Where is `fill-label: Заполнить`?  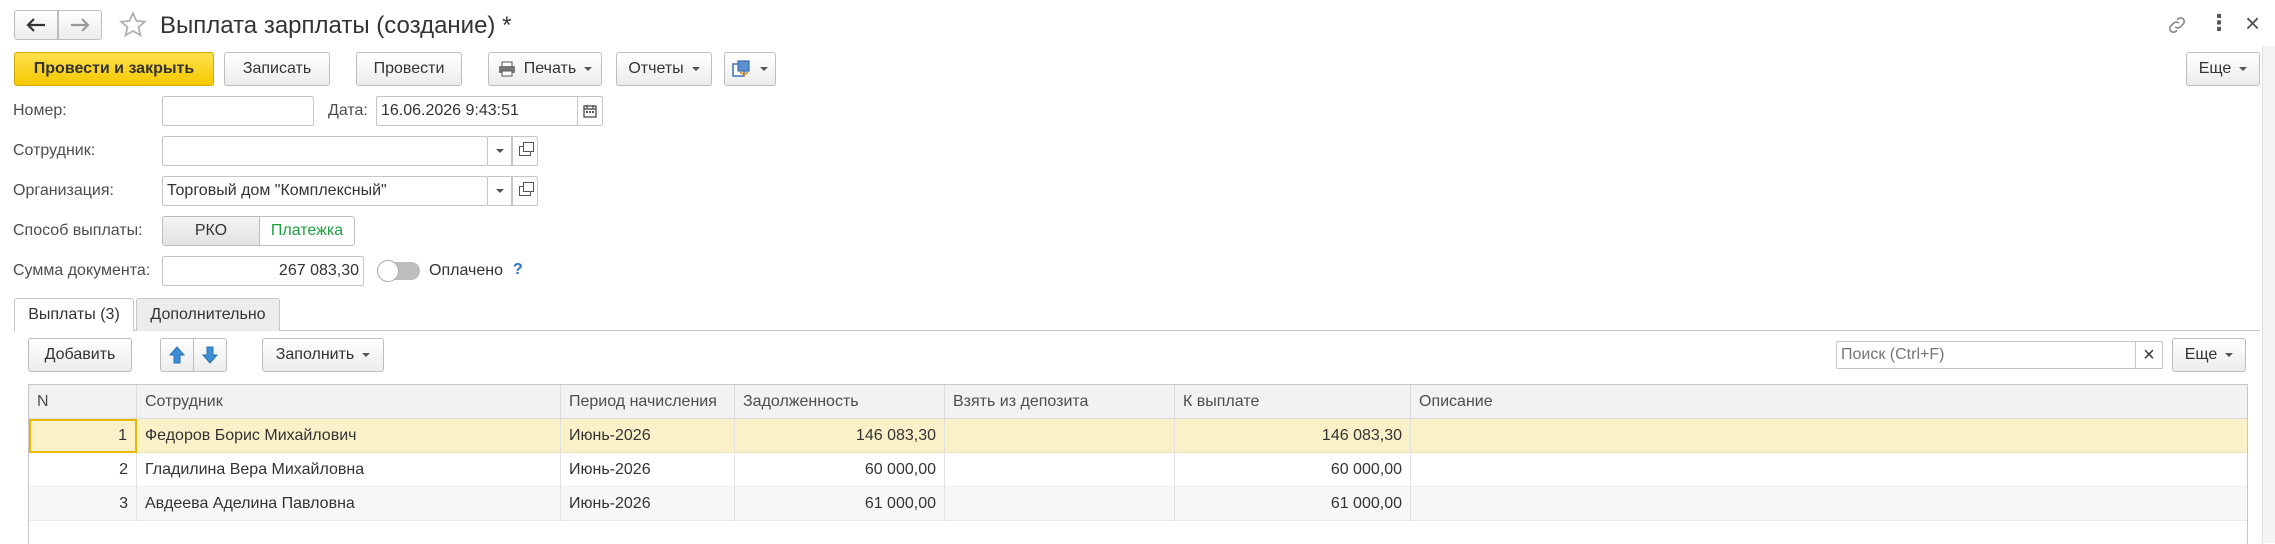
fill-label: Заполнить is located at coordinates (315, 354).